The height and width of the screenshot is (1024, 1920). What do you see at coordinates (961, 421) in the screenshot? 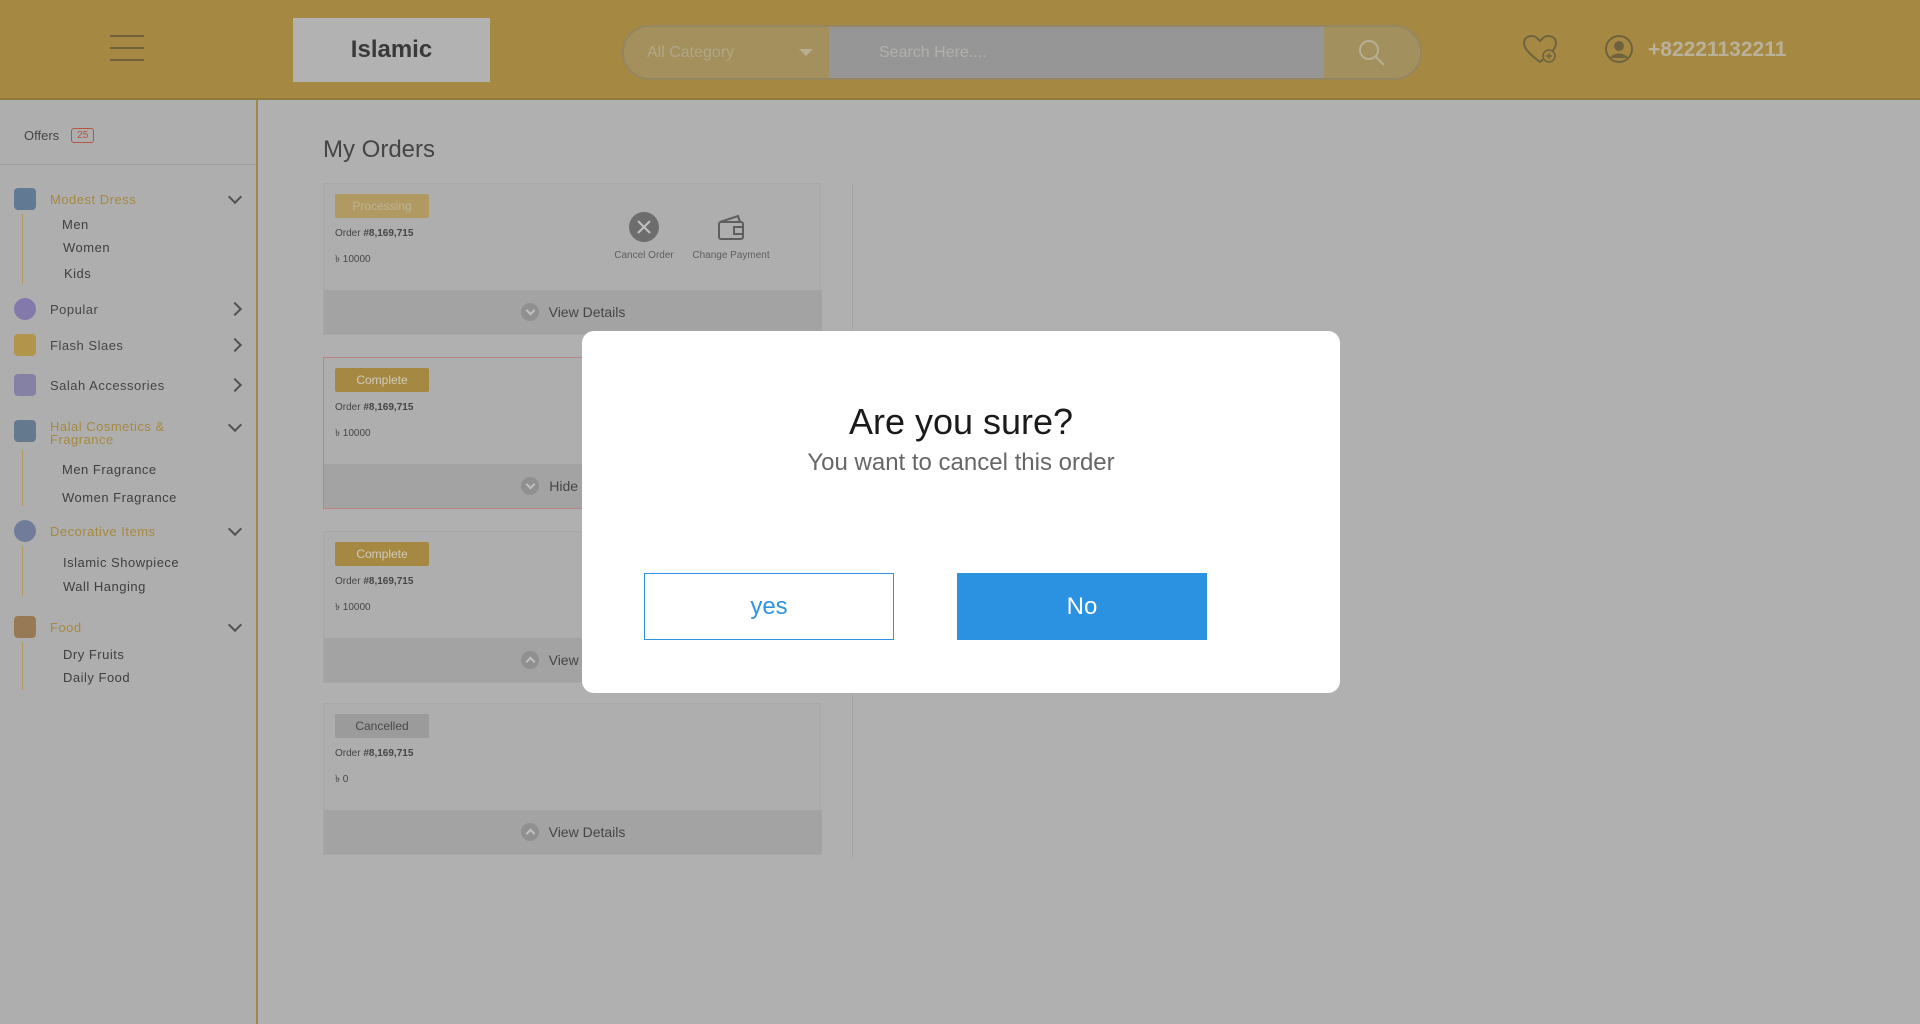
I see `dialog-title: Are you sure?` at bounding box center [961, 421].